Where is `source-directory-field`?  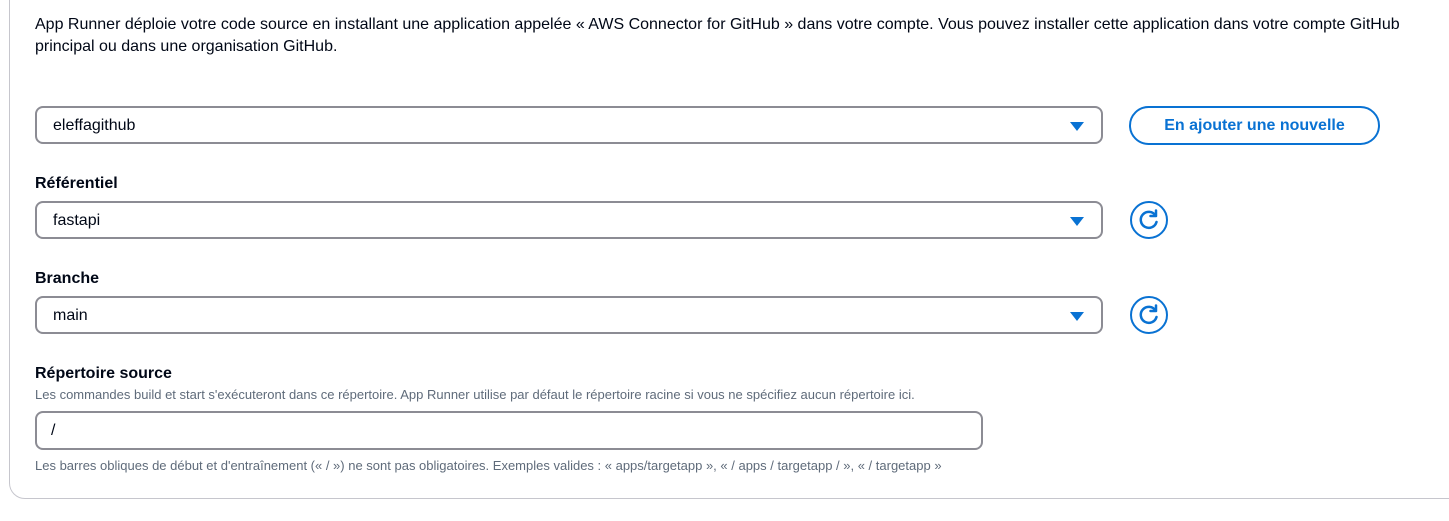 source-directory-field is located at coordinates (509, 430).